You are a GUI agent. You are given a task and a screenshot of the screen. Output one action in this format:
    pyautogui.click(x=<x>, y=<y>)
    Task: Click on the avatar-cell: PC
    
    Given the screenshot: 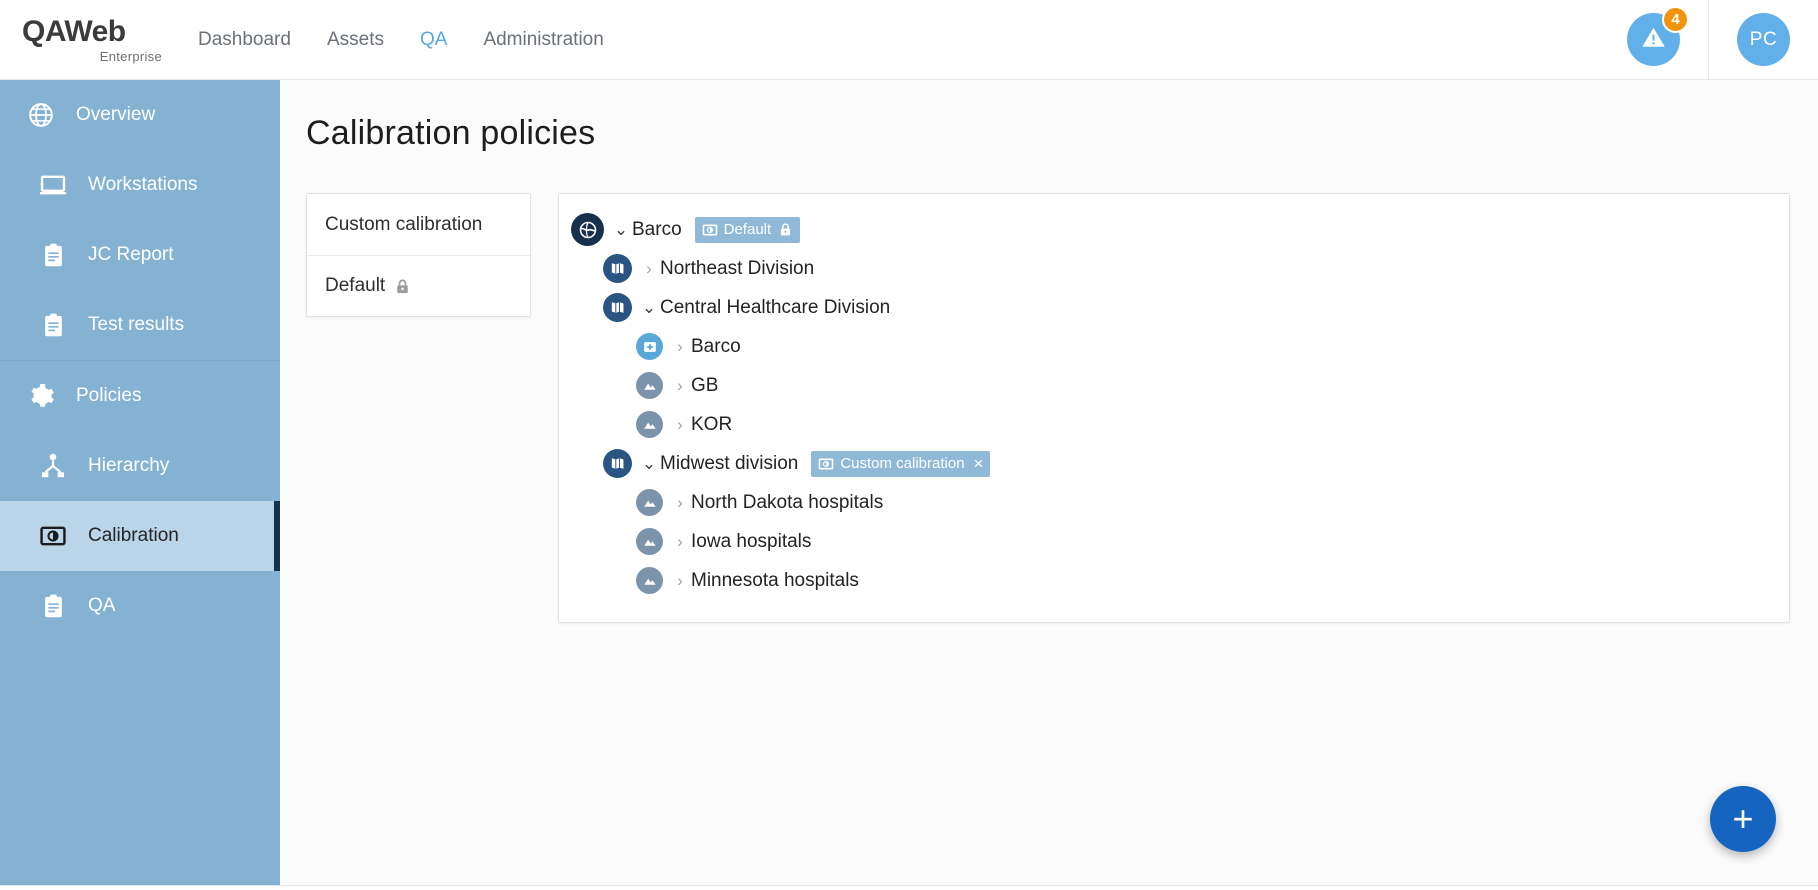 What is the action you would take?
    pyautogui.click(x=1763, y=40)
    